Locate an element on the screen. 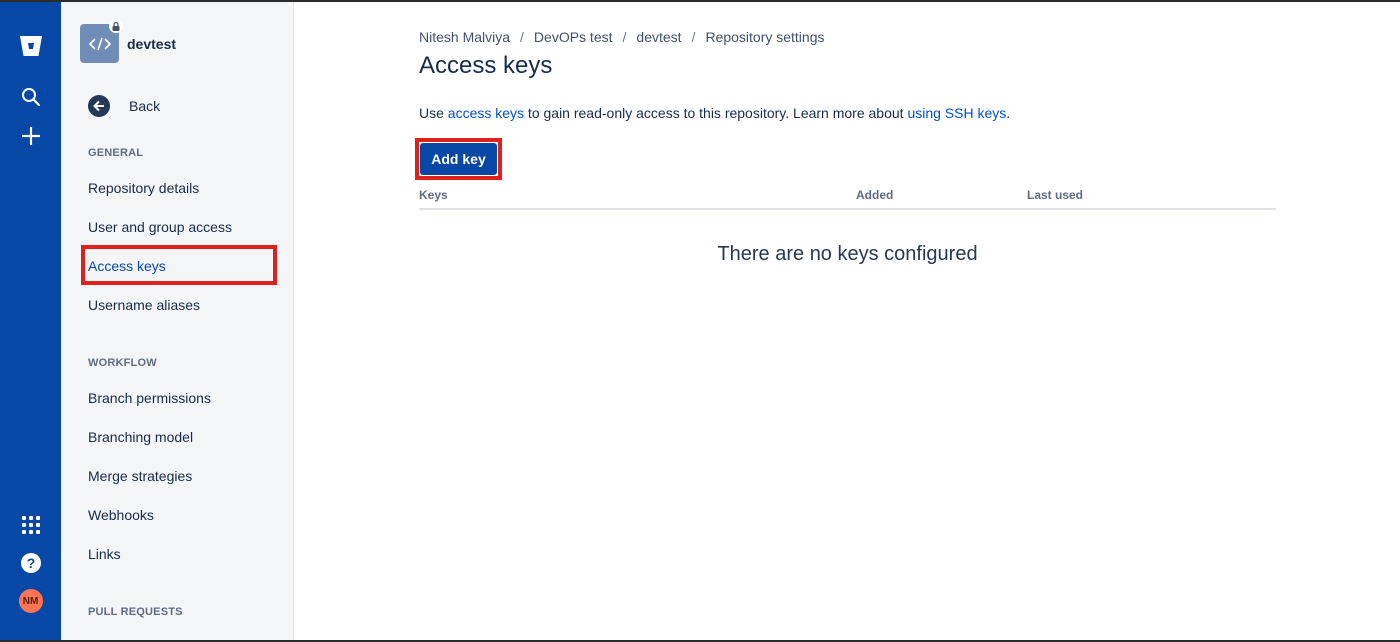 This screenshot has height=642, width=1400. repo-code-icon is located at coordinates (101, 41).